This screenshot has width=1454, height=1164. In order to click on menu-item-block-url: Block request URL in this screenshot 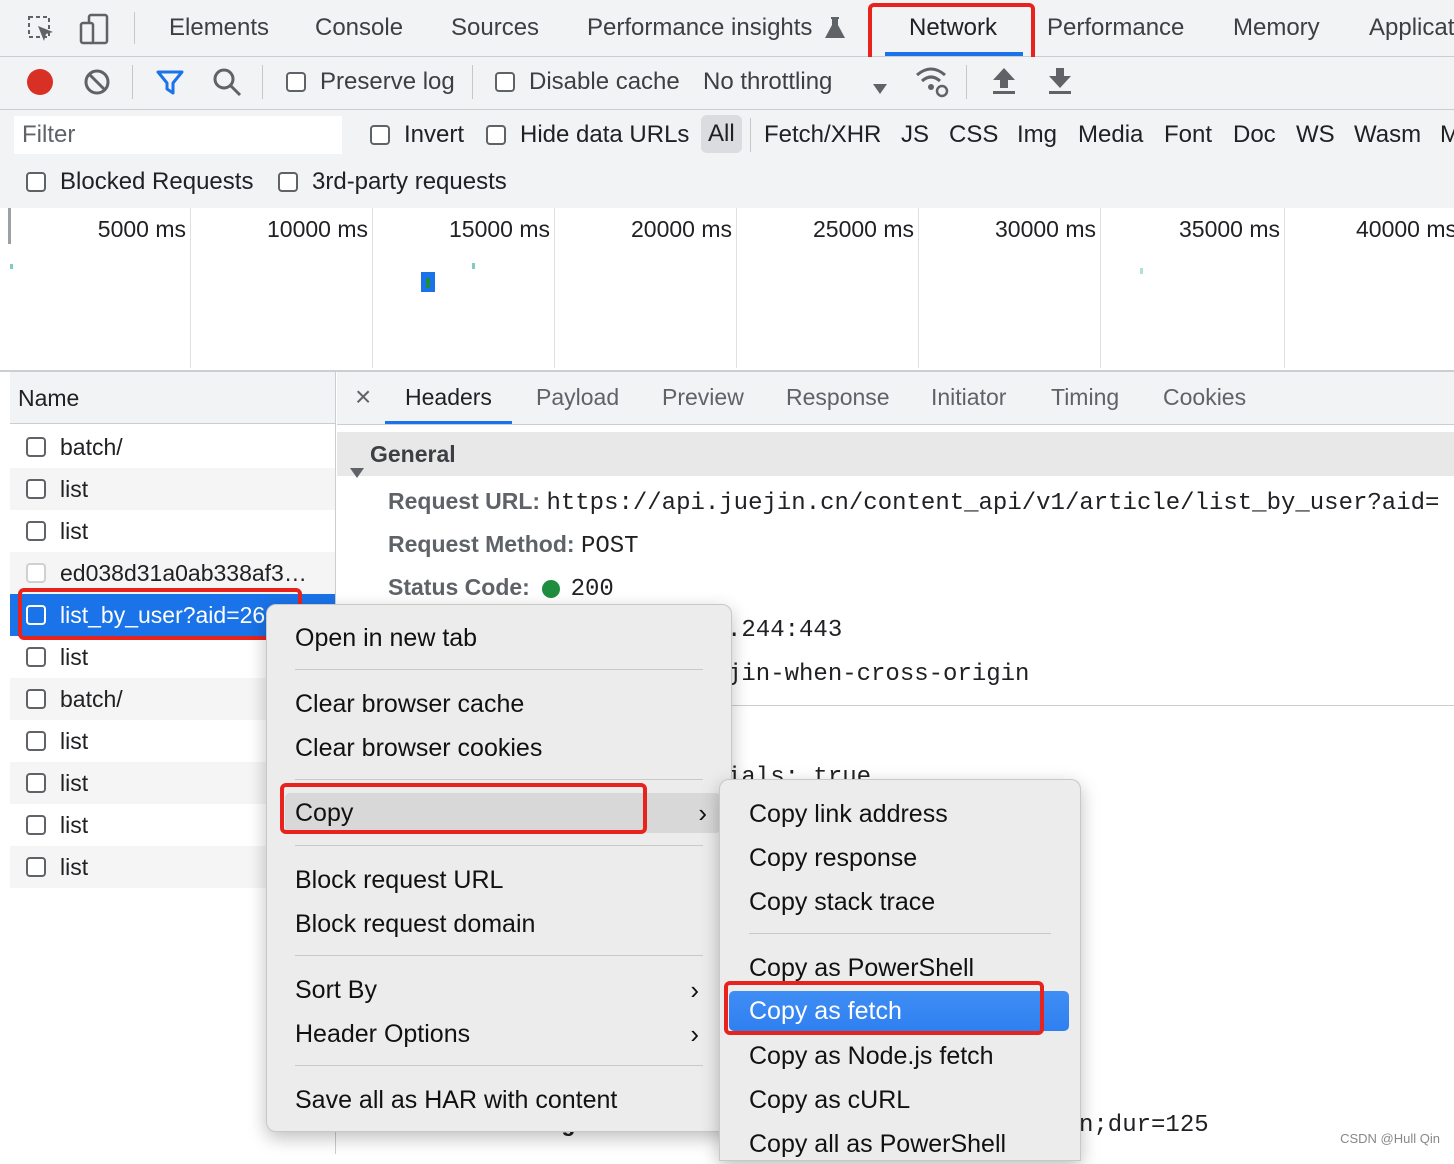, I will do `click(499, 880)`.